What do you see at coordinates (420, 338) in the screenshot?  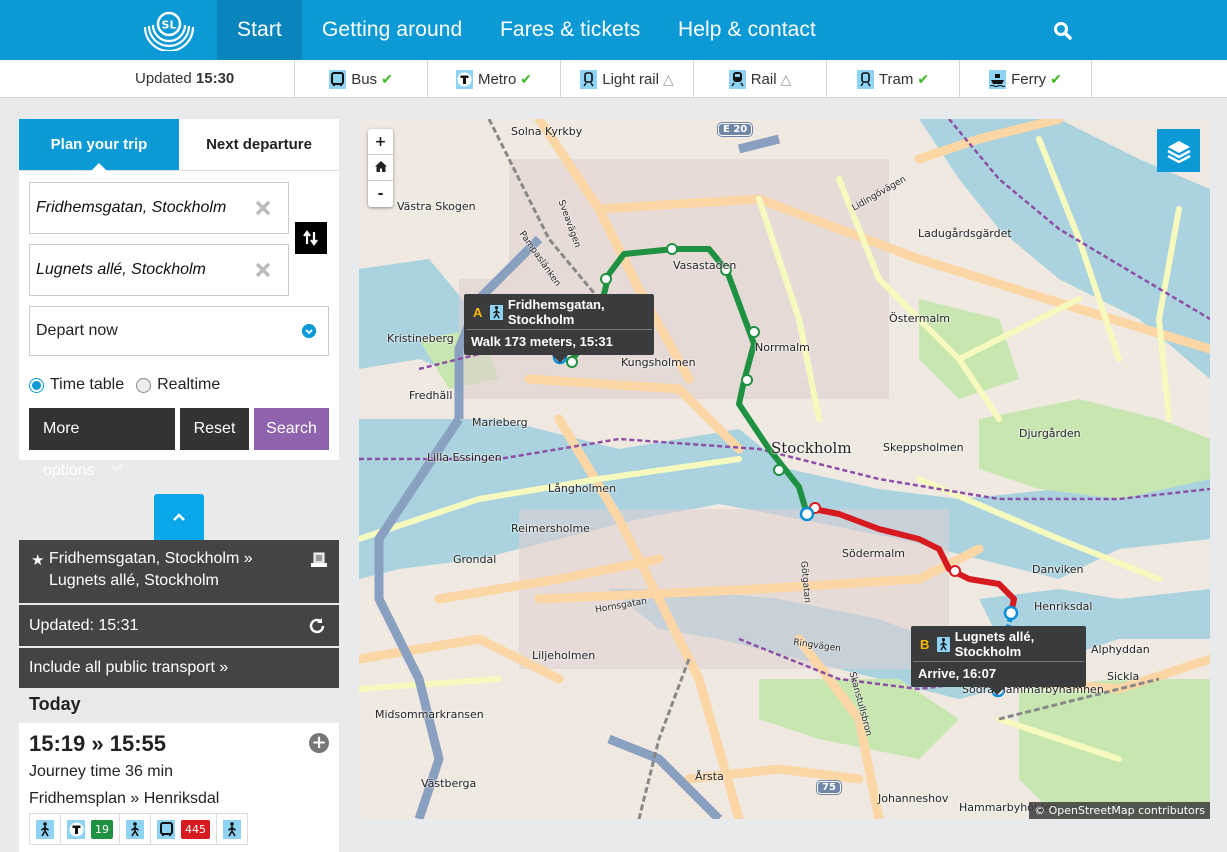 I see `map-label: Kristineberg` at bounding box center [420, 338].